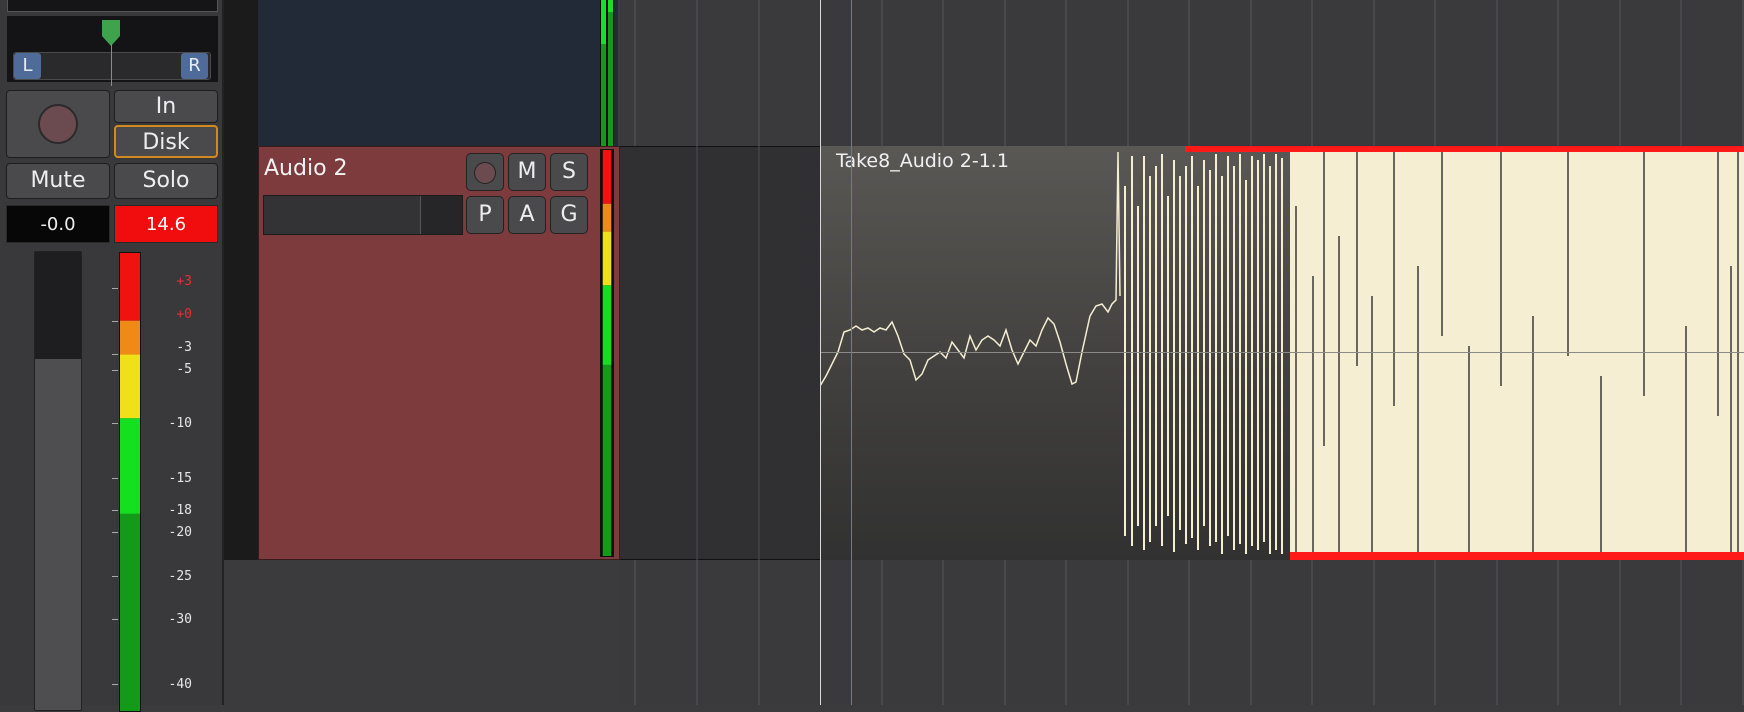  Describe the element at coordinates (111, 65) in the screenshot. I see `pan-center-line` at that location.